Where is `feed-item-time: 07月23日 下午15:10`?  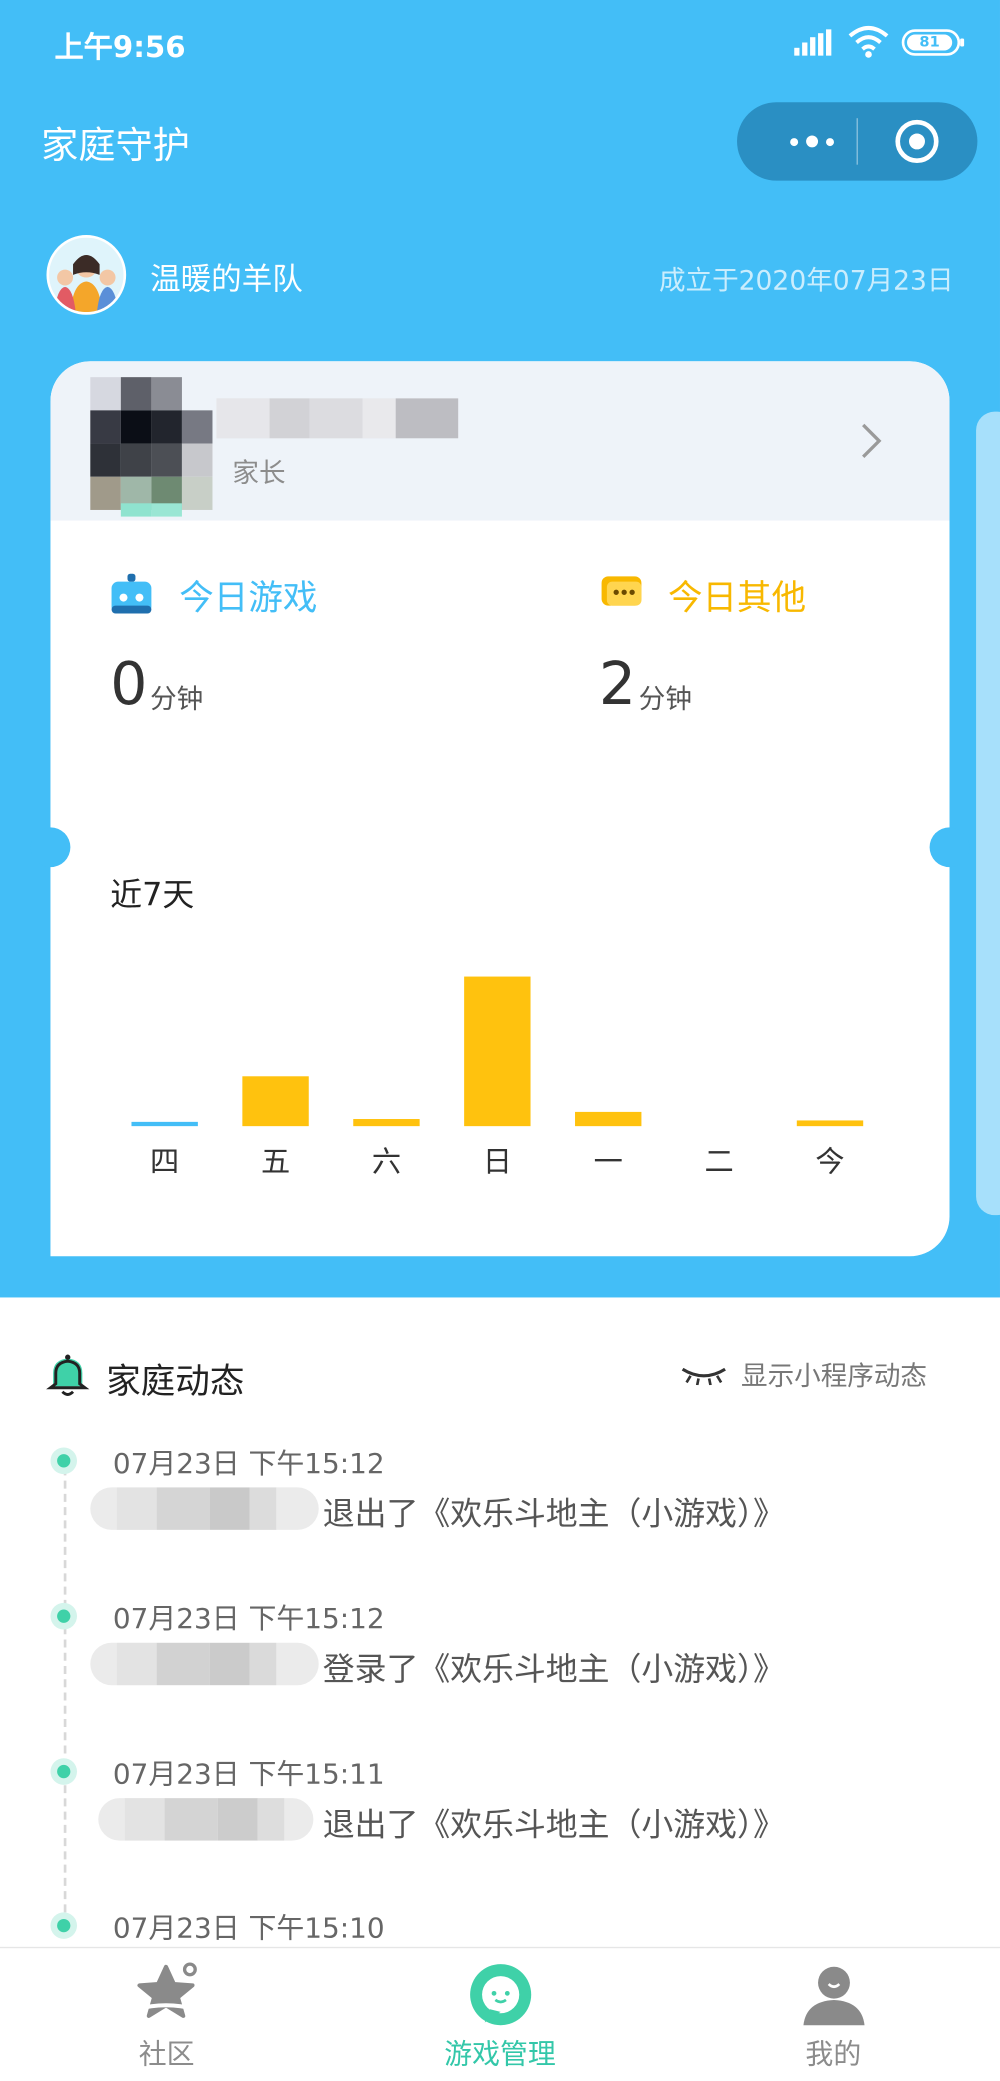 feed-item-time: 07月23日 下午15:10 is located at coordinates (248, 1928).